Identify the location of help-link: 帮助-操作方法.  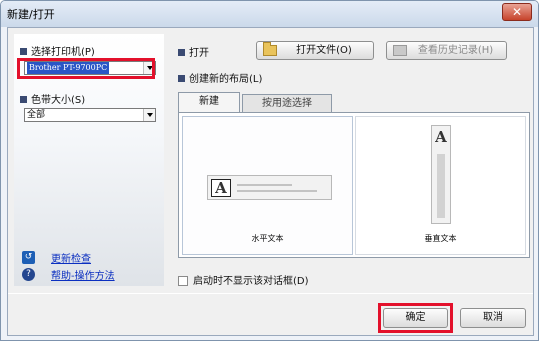
(83, 276).